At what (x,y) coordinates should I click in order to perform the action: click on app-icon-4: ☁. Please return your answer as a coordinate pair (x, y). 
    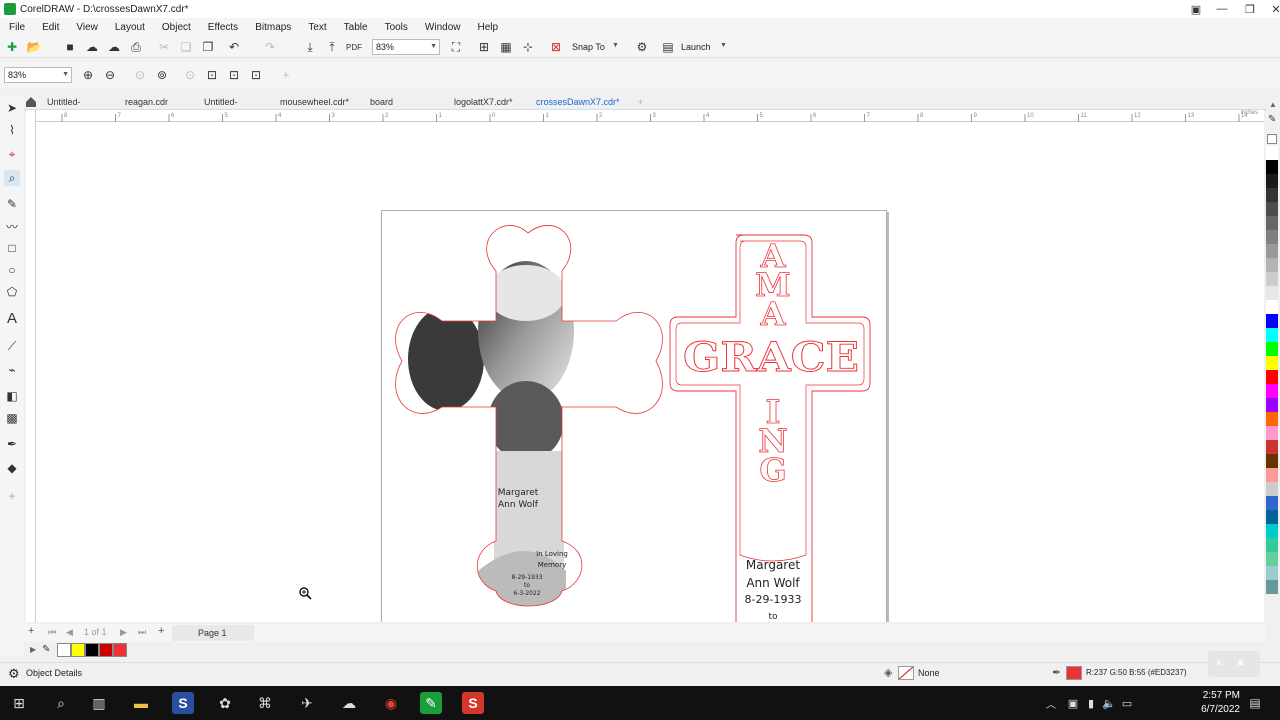
    Looking at the image, I should click on (349, 703).